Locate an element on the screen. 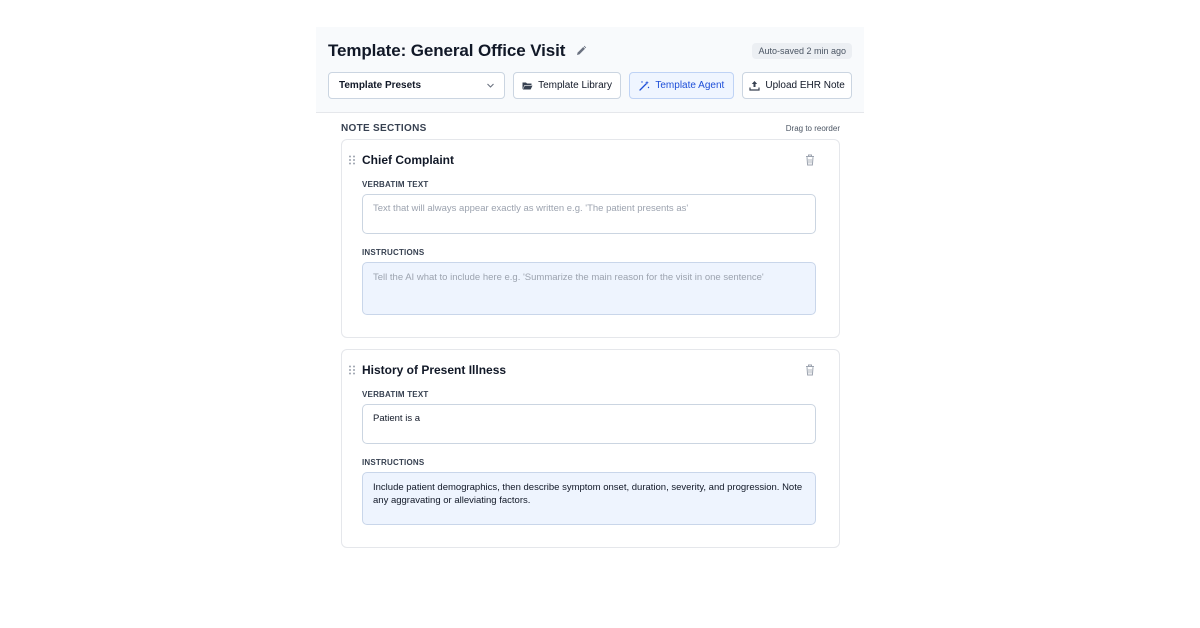 The height and width of the screenshot is (628, 1200). section-title-row: History of Present Illness is located at coordinates (589, 370).